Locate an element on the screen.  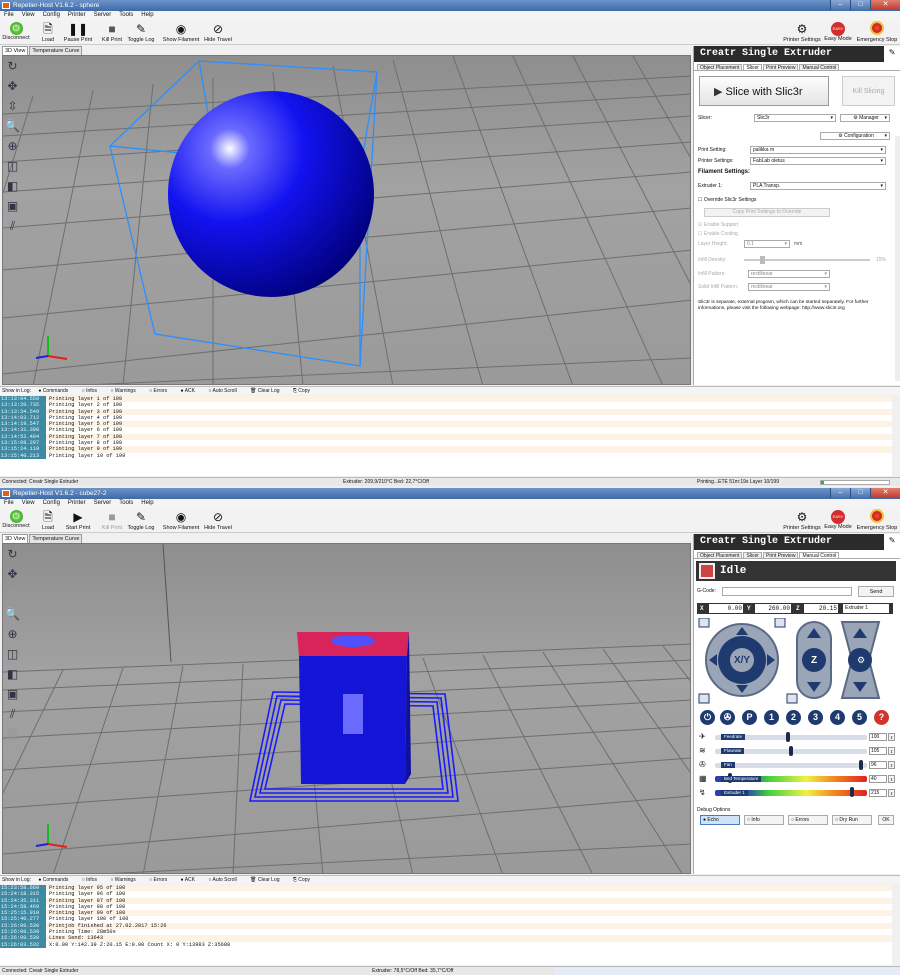
debug-dryrun-button: ○ Dry Run is located at coordinates (852, 820).